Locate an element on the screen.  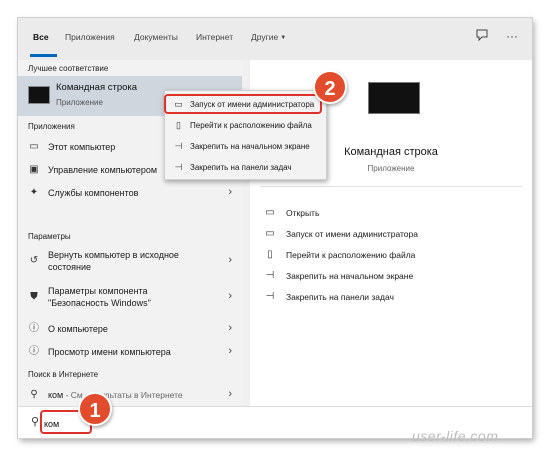
list-item-label: Управление компьютером is located at coordinates (103, 170).